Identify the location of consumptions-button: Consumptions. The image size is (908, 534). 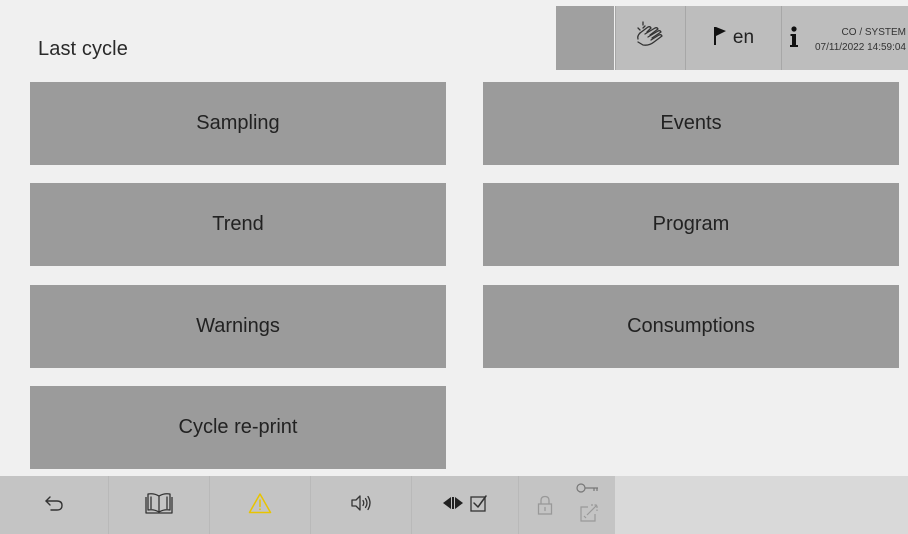
(691, 326).